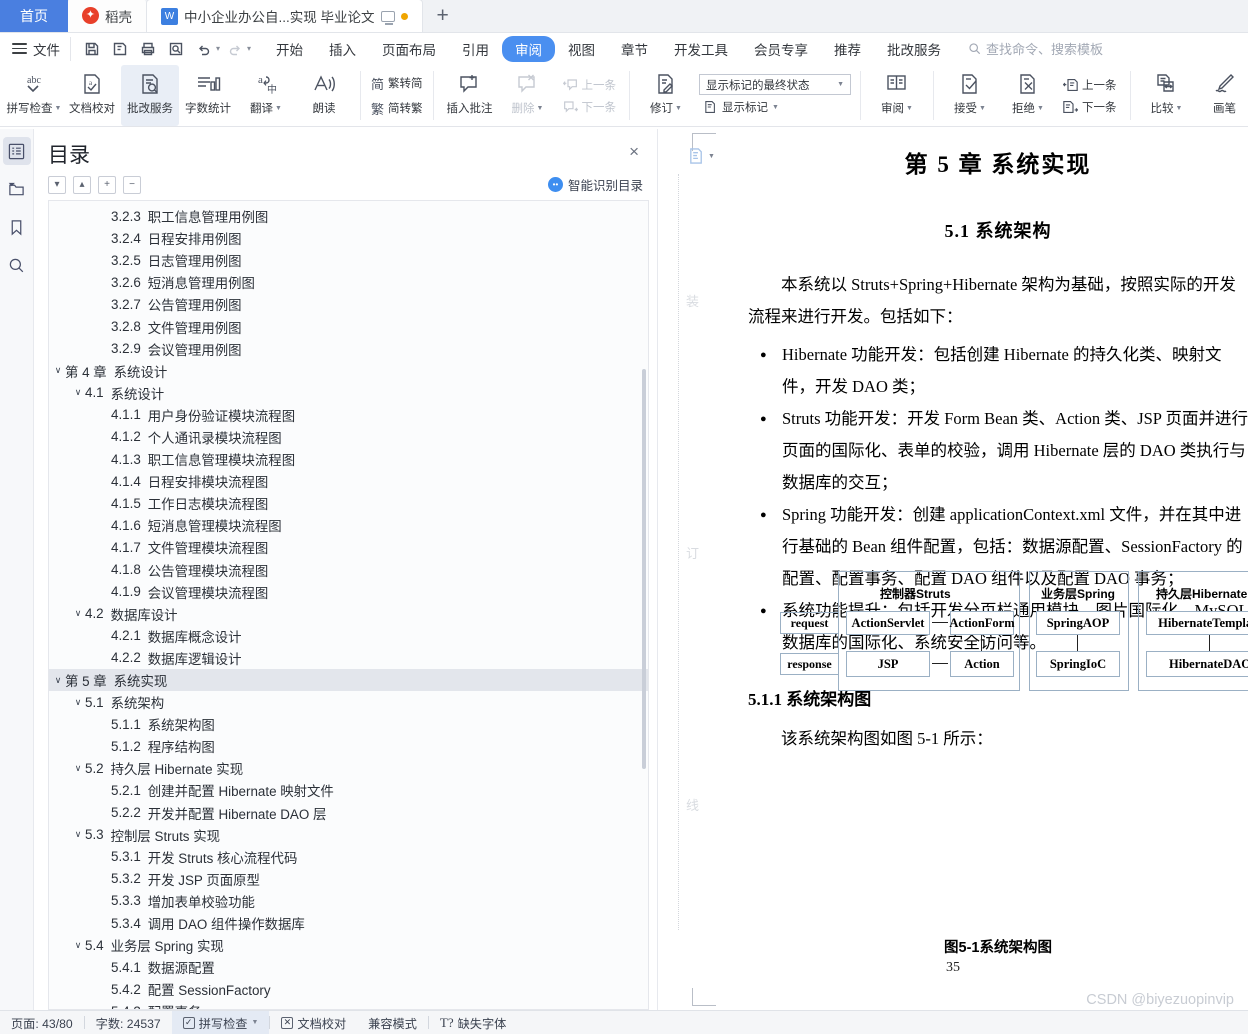 The width and height of the screenshot is (1248, 1034). Describe the element at coordinates (348, 525) in the screenshot. I see `toc-item: 4.1.6 短消息管理模块流程图` at that location.